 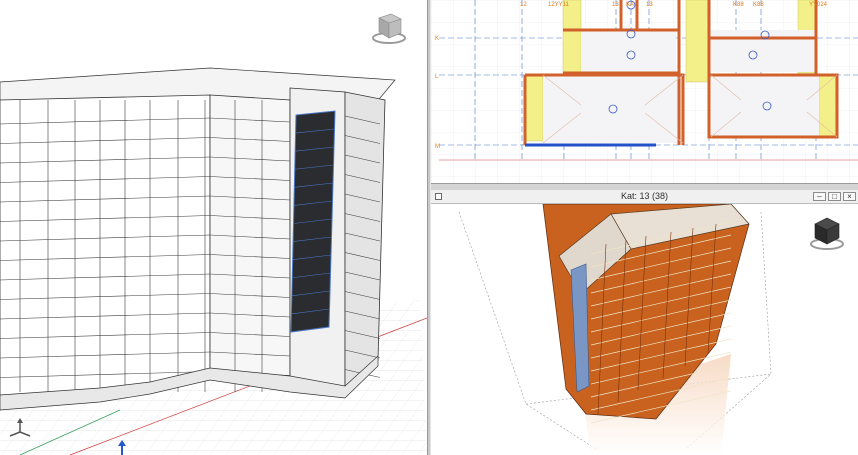 I want to click on svg-text: YY024, so click(x=818, y=5).